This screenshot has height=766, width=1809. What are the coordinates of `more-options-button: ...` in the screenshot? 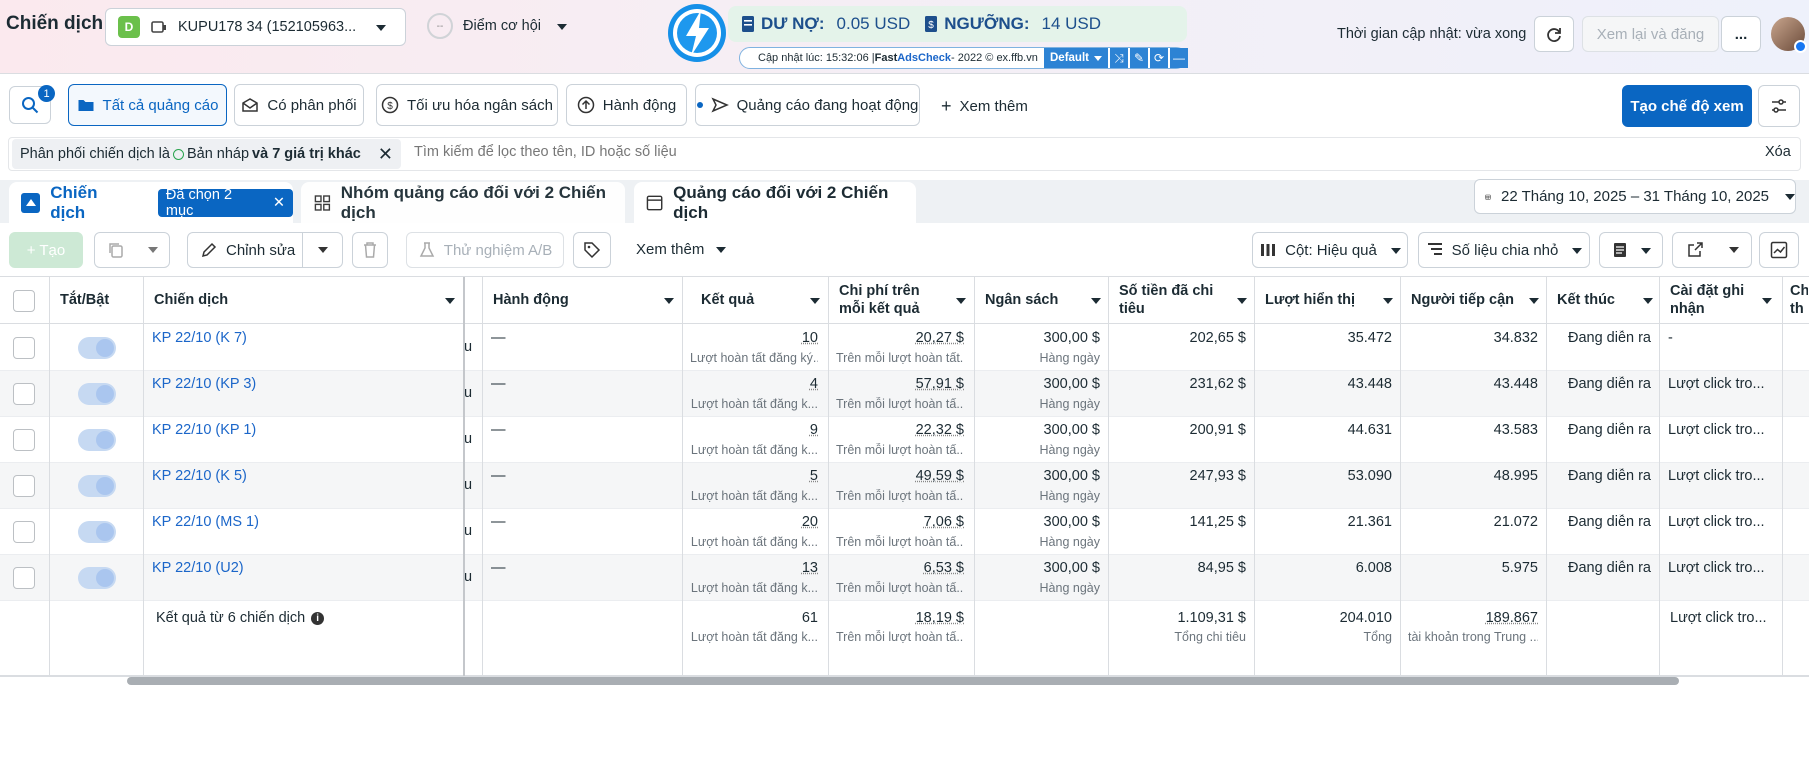 It's located at (1741, 34).